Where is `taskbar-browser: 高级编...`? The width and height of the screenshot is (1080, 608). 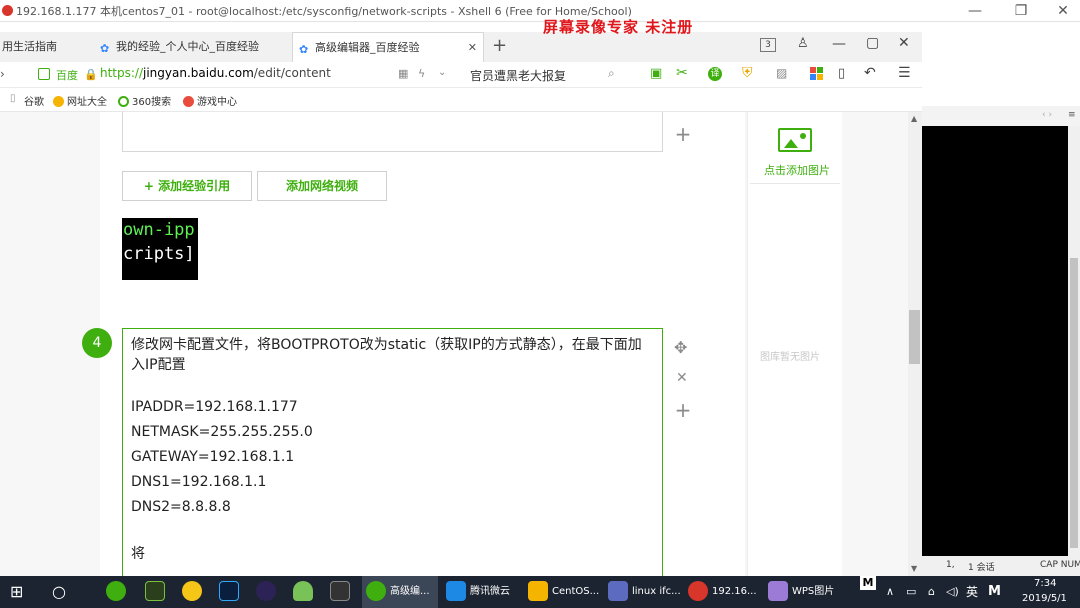
taskbar-browser: 高级编... is located at coordinates (400, 592).